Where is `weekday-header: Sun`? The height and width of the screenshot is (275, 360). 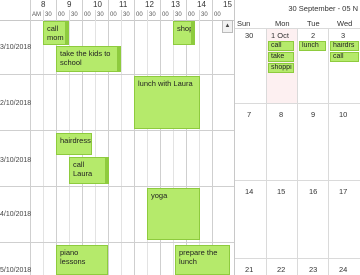
weekday-header: Sun is located at coordinates (244, 23).